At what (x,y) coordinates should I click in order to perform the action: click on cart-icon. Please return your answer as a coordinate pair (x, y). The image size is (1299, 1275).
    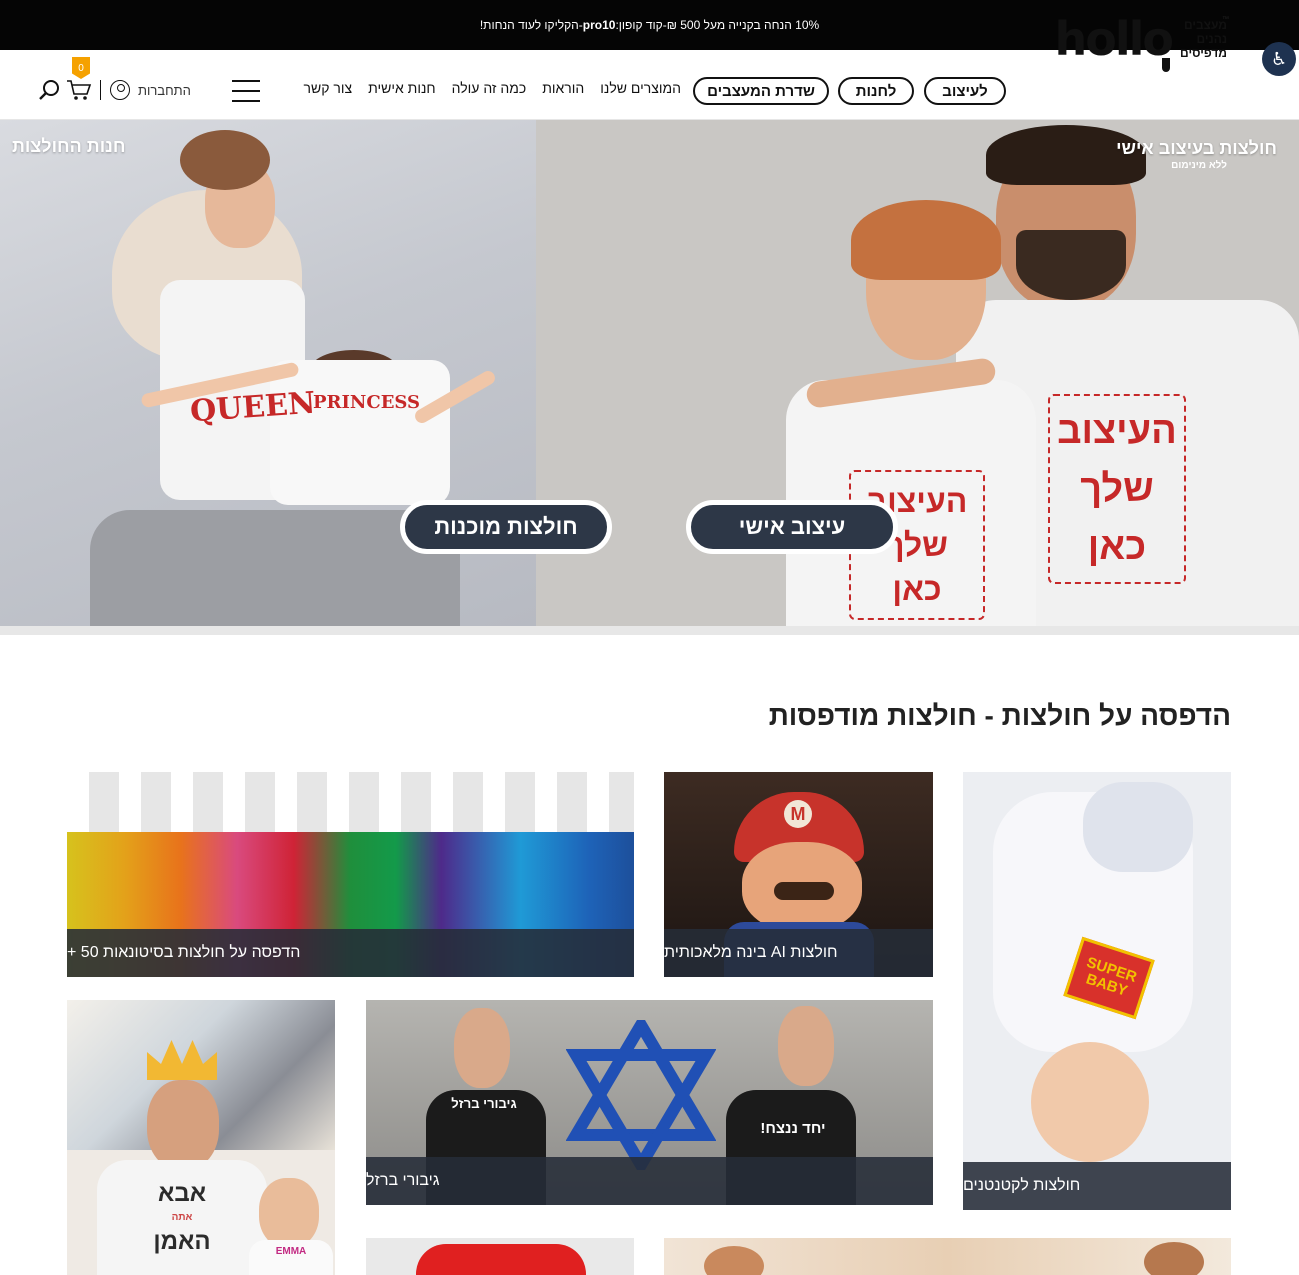
    Looking at the image, I should click on (79, 90).